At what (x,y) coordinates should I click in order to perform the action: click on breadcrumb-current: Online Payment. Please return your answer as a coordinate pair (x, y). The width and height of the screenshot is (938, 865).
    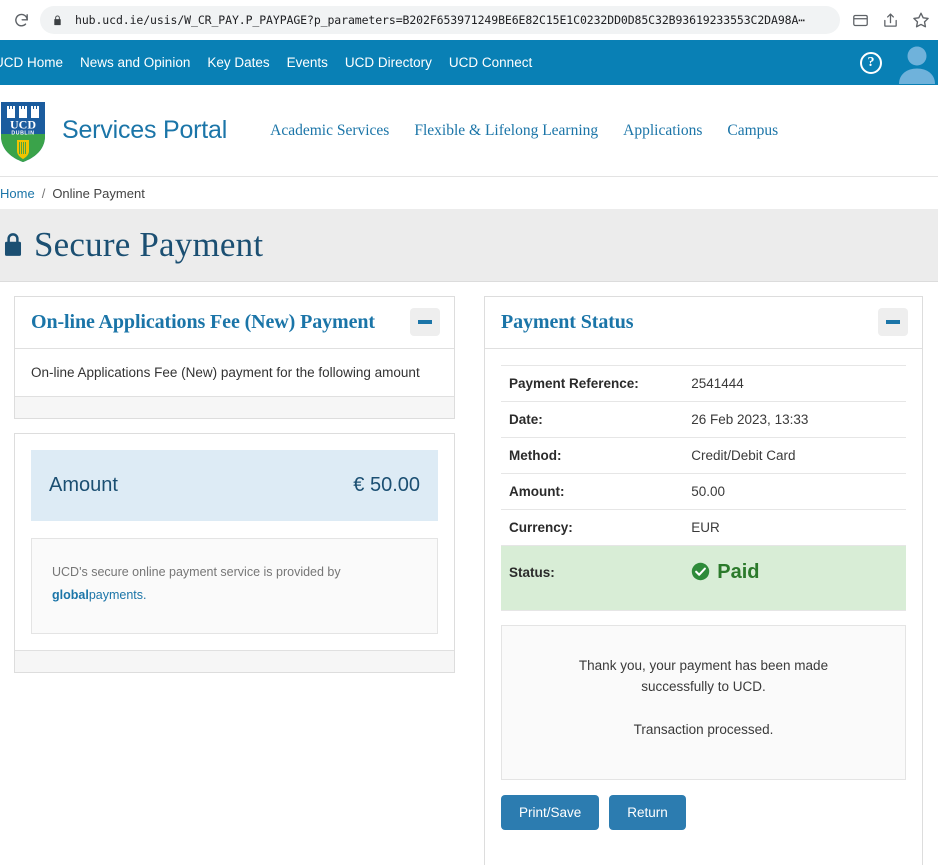
    Looking at the image, I should click on (98, 193).